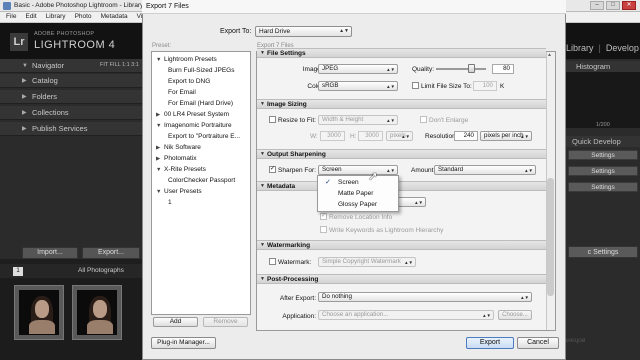  What do you see at coordinates (603, 252) in the screenshot?
I see `sync-settings-button: c Settings` at bounding box center [603, 252].